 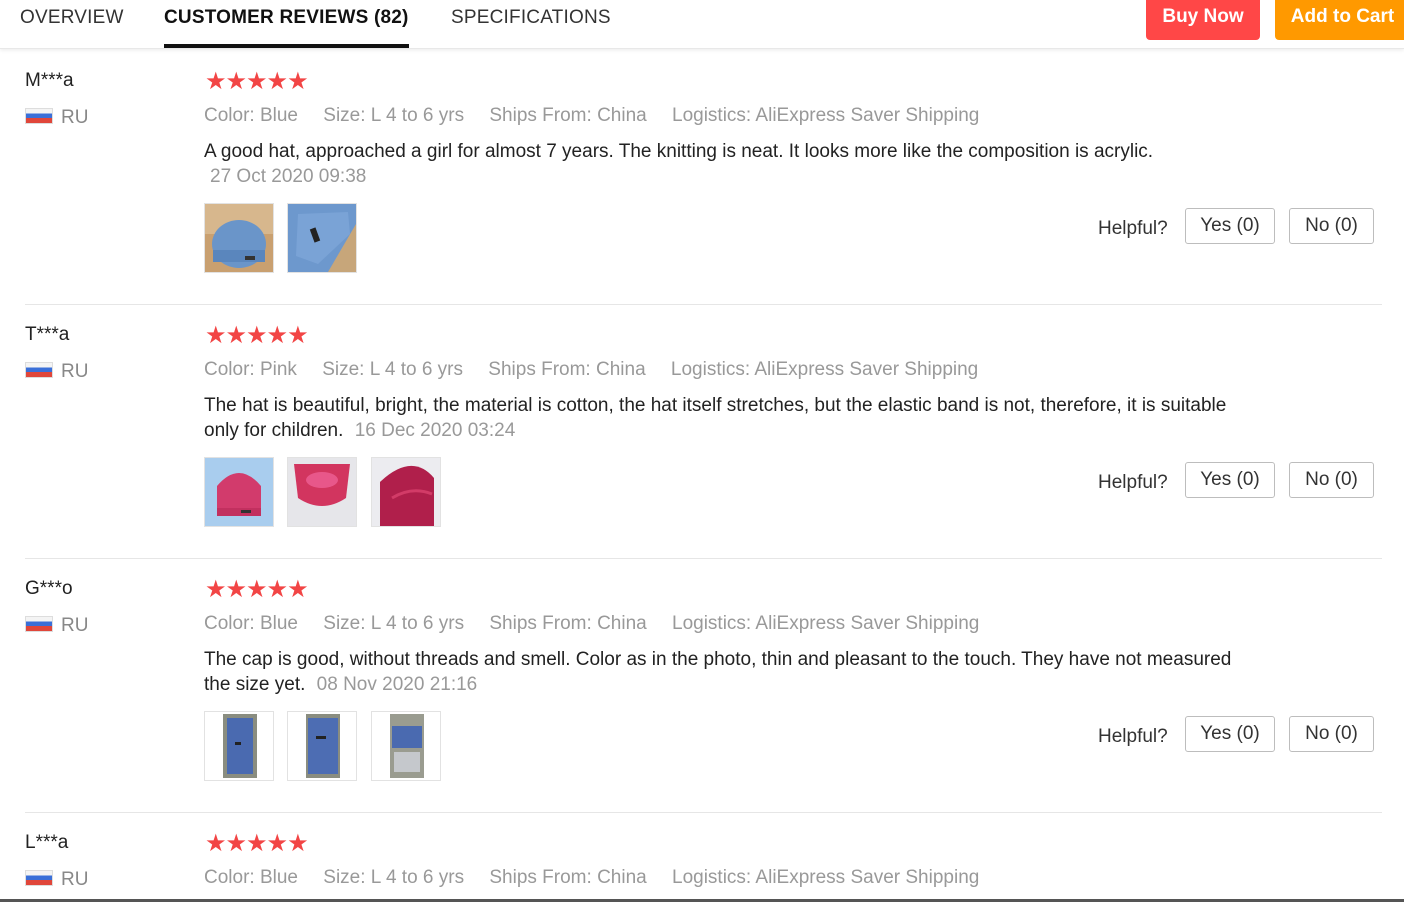 What do you see at coordinates (1203, 20) in the screenshot?
I see `buy-now-button: Buy Now` at bounding box center [1203, 20].